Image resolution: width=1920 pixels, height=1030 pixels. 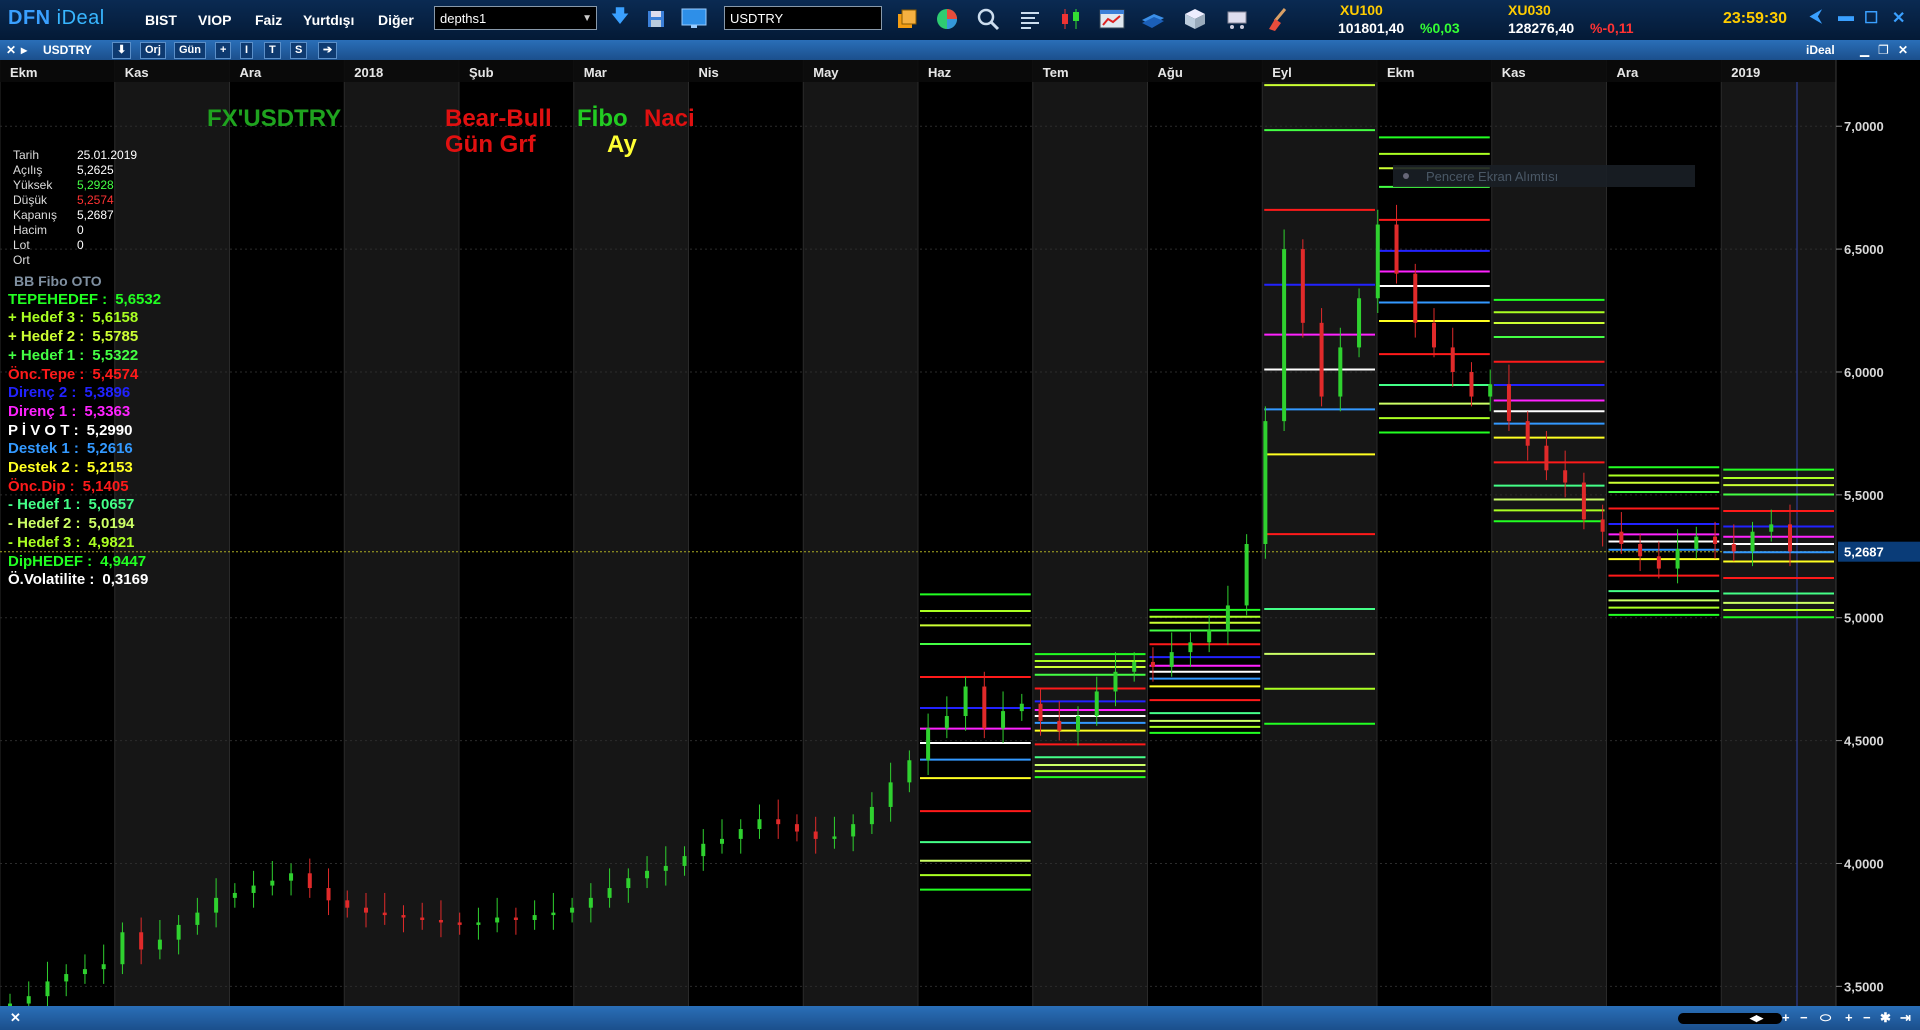 I want to click on menu-faiz: Faiz, so click(x=268, y=20).